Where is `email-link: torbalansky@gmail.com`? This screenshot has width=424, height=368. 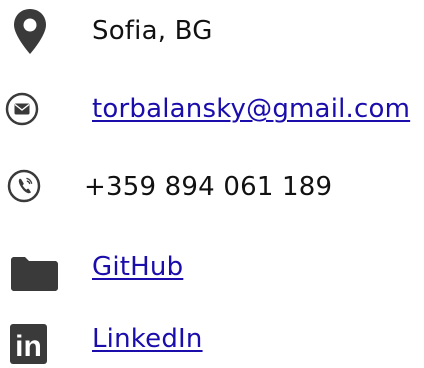
email-link: torbalansky@gmail.com is located at coordinates (251, 109).